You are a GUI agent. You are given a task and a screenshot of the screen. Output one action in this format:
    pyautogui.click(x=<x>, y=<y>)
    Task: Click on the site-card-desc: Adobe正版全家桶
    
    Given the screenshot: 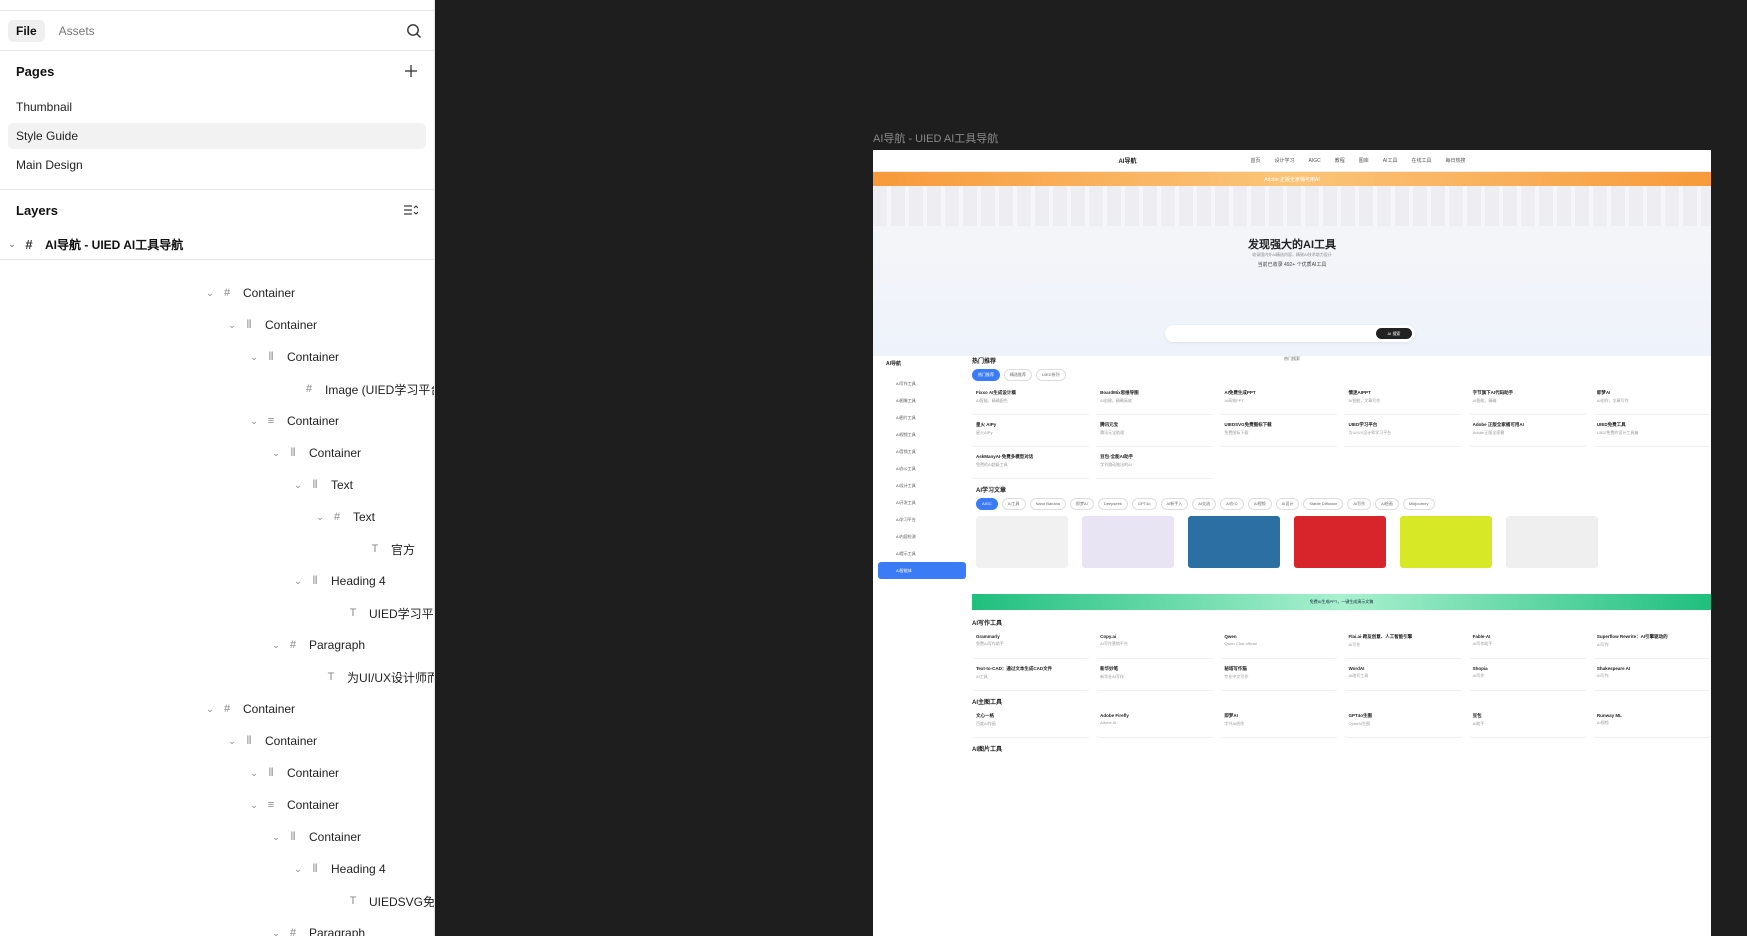 What is the action you would take?
    pyautogui.click(x=1488, y=432)
    